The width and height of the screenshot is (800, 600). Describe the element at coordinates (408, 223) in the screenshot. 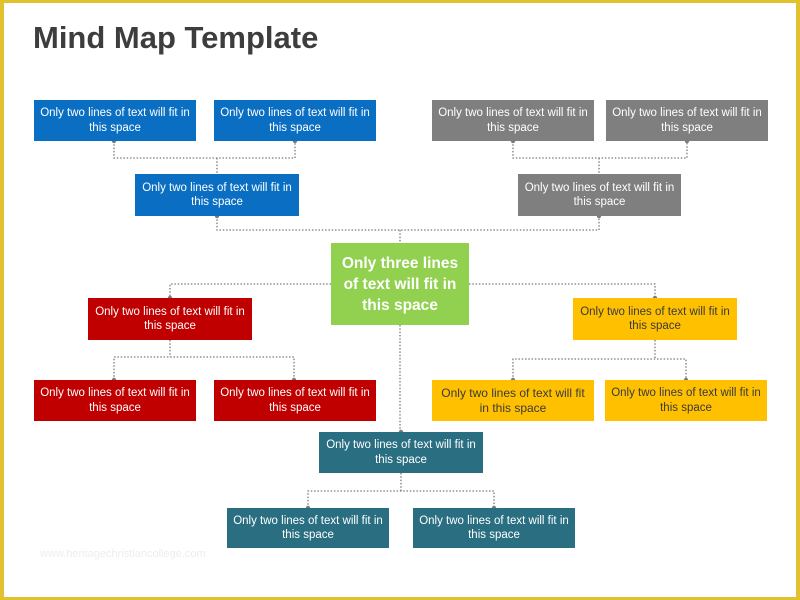

I see `connector-top-bus` at that location.